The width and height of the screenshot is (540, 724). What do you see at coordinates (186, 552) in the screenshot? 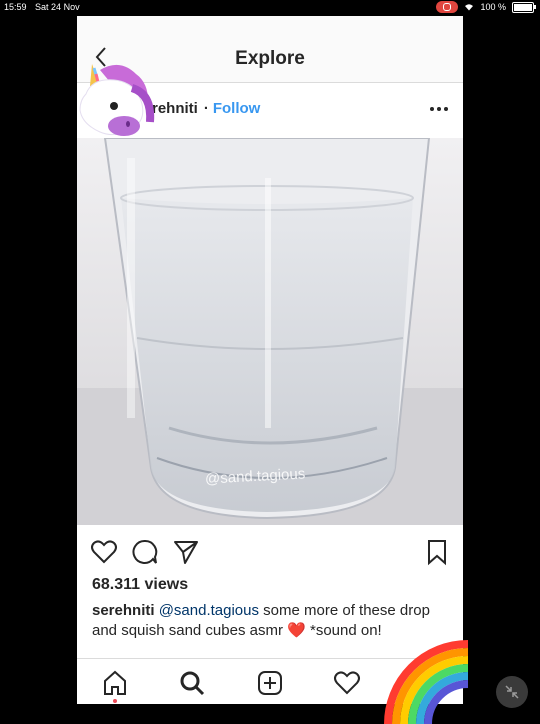
I see `share-icon` at bounding box center [186, 552].